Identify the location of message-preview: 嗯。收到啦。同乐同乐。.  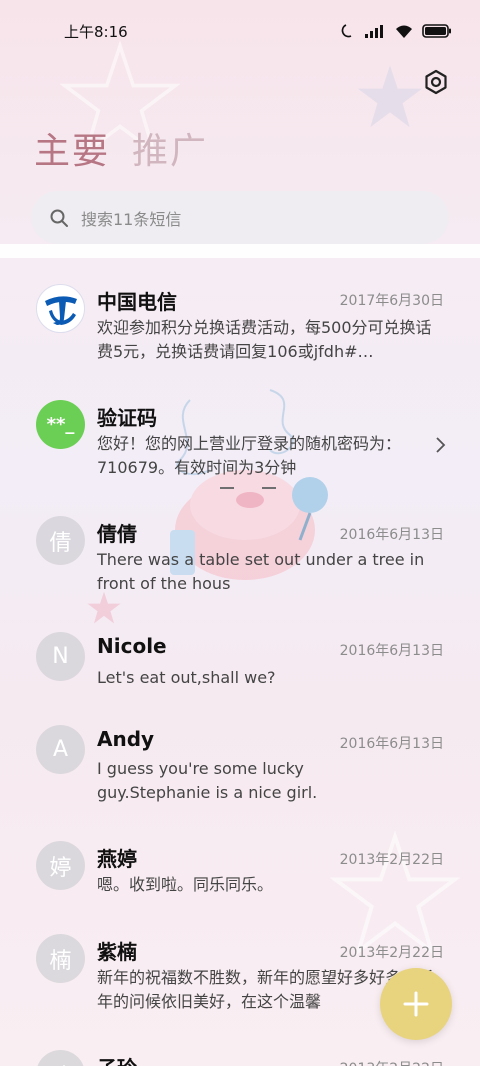
(185, 884).